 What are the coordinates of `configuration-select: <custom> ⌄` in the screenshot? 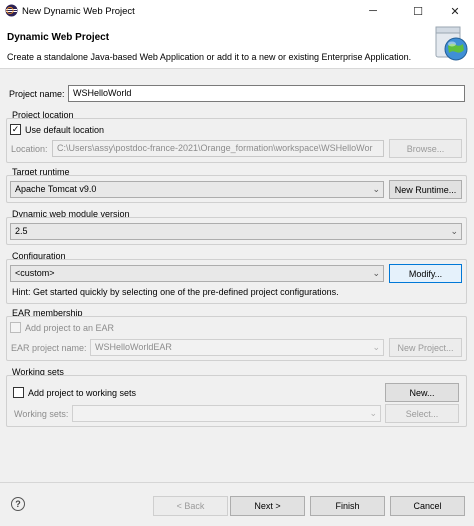 It's located at (197, 273).